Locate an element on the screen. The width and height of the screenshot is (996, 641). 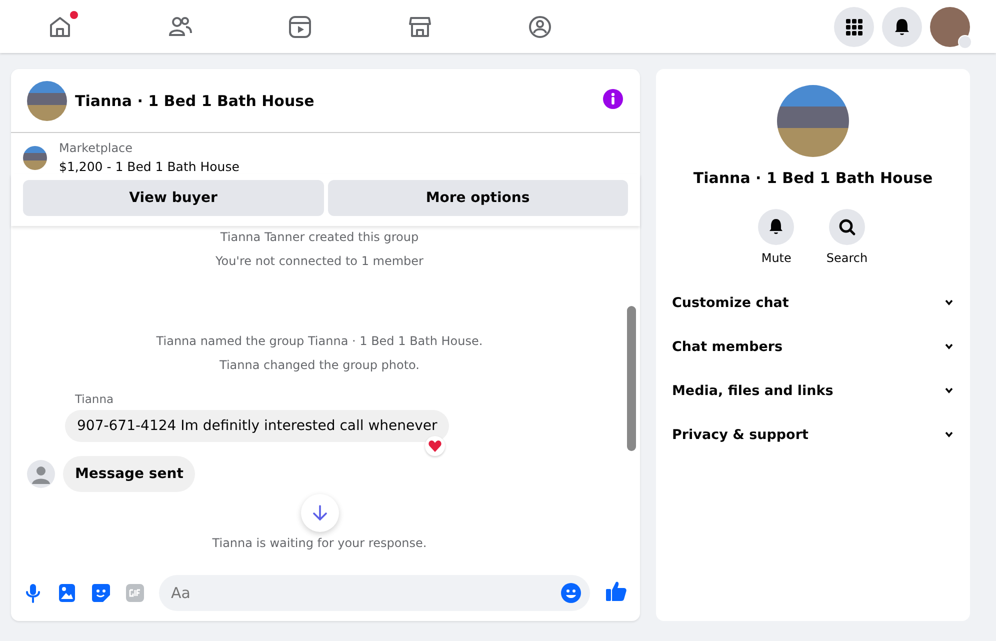
more-options-button: More options is located at coordinates (478, 198).